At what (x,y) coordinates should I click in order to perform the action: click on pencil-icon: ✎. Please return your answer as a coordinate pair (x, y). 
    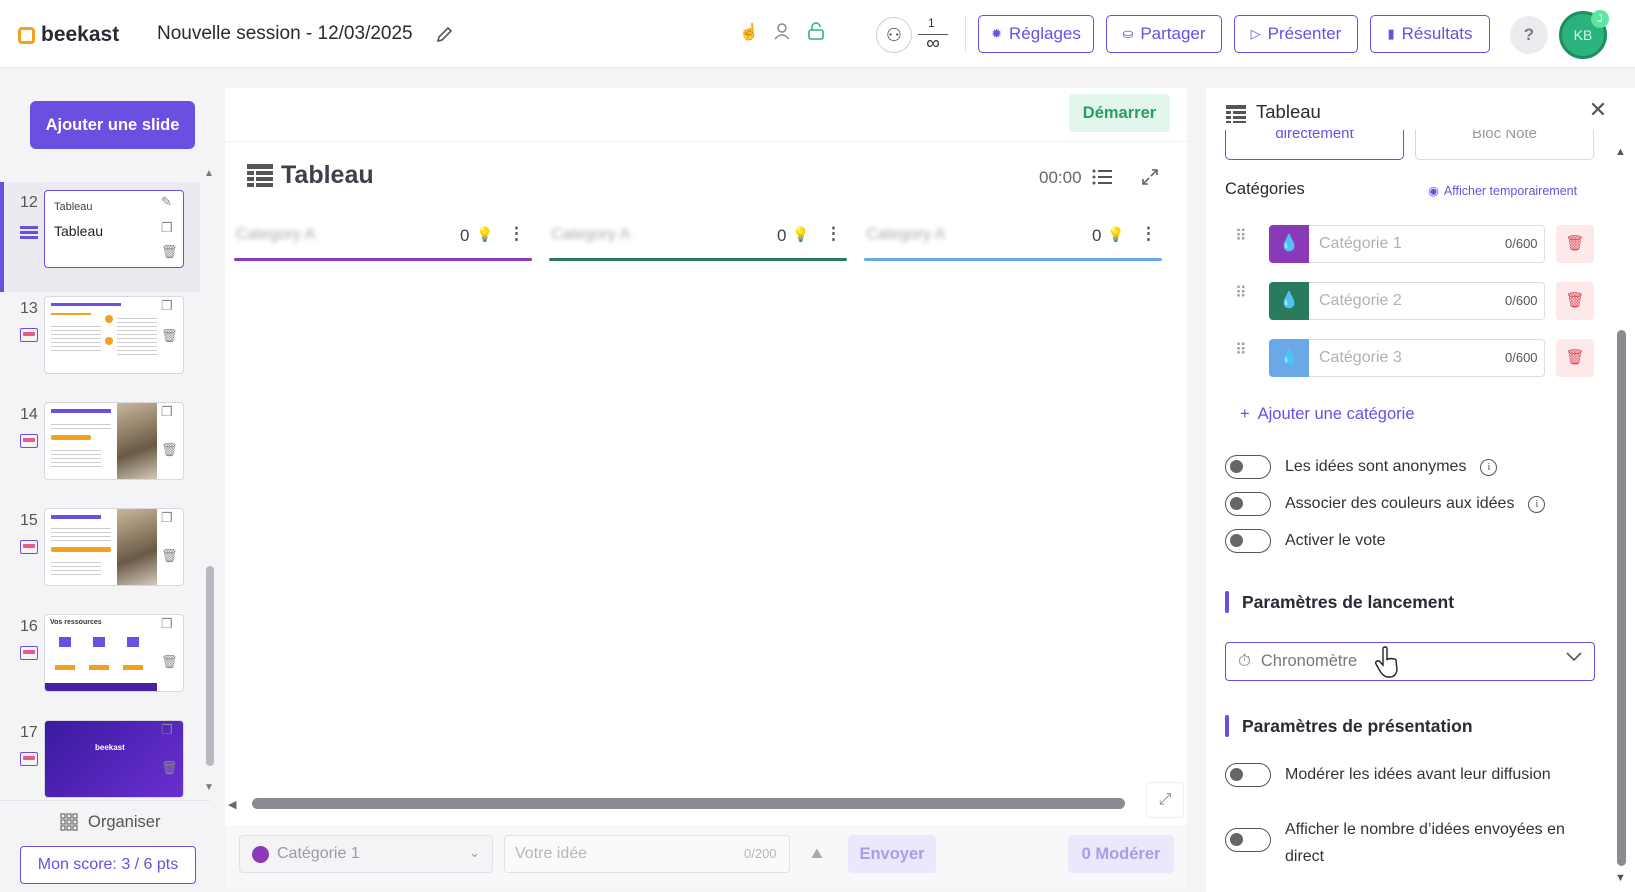
    Looking at the image, I should click on (166, 202).